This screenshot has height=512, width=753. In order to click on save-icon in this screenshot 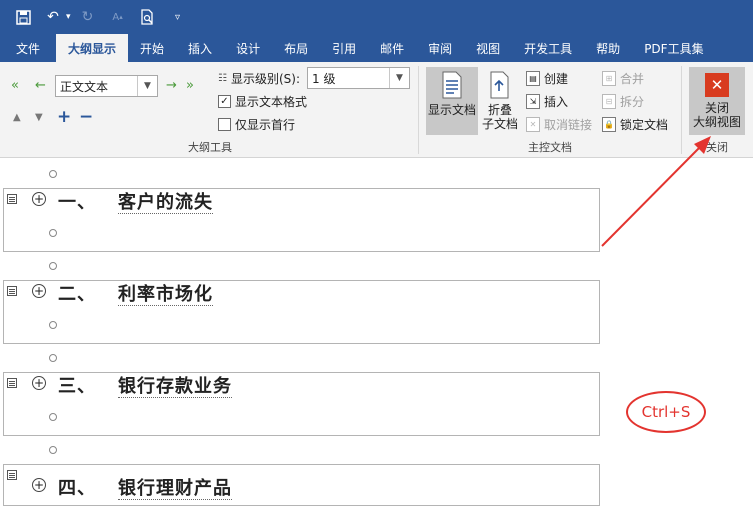, I will do `click(23, 17)`.